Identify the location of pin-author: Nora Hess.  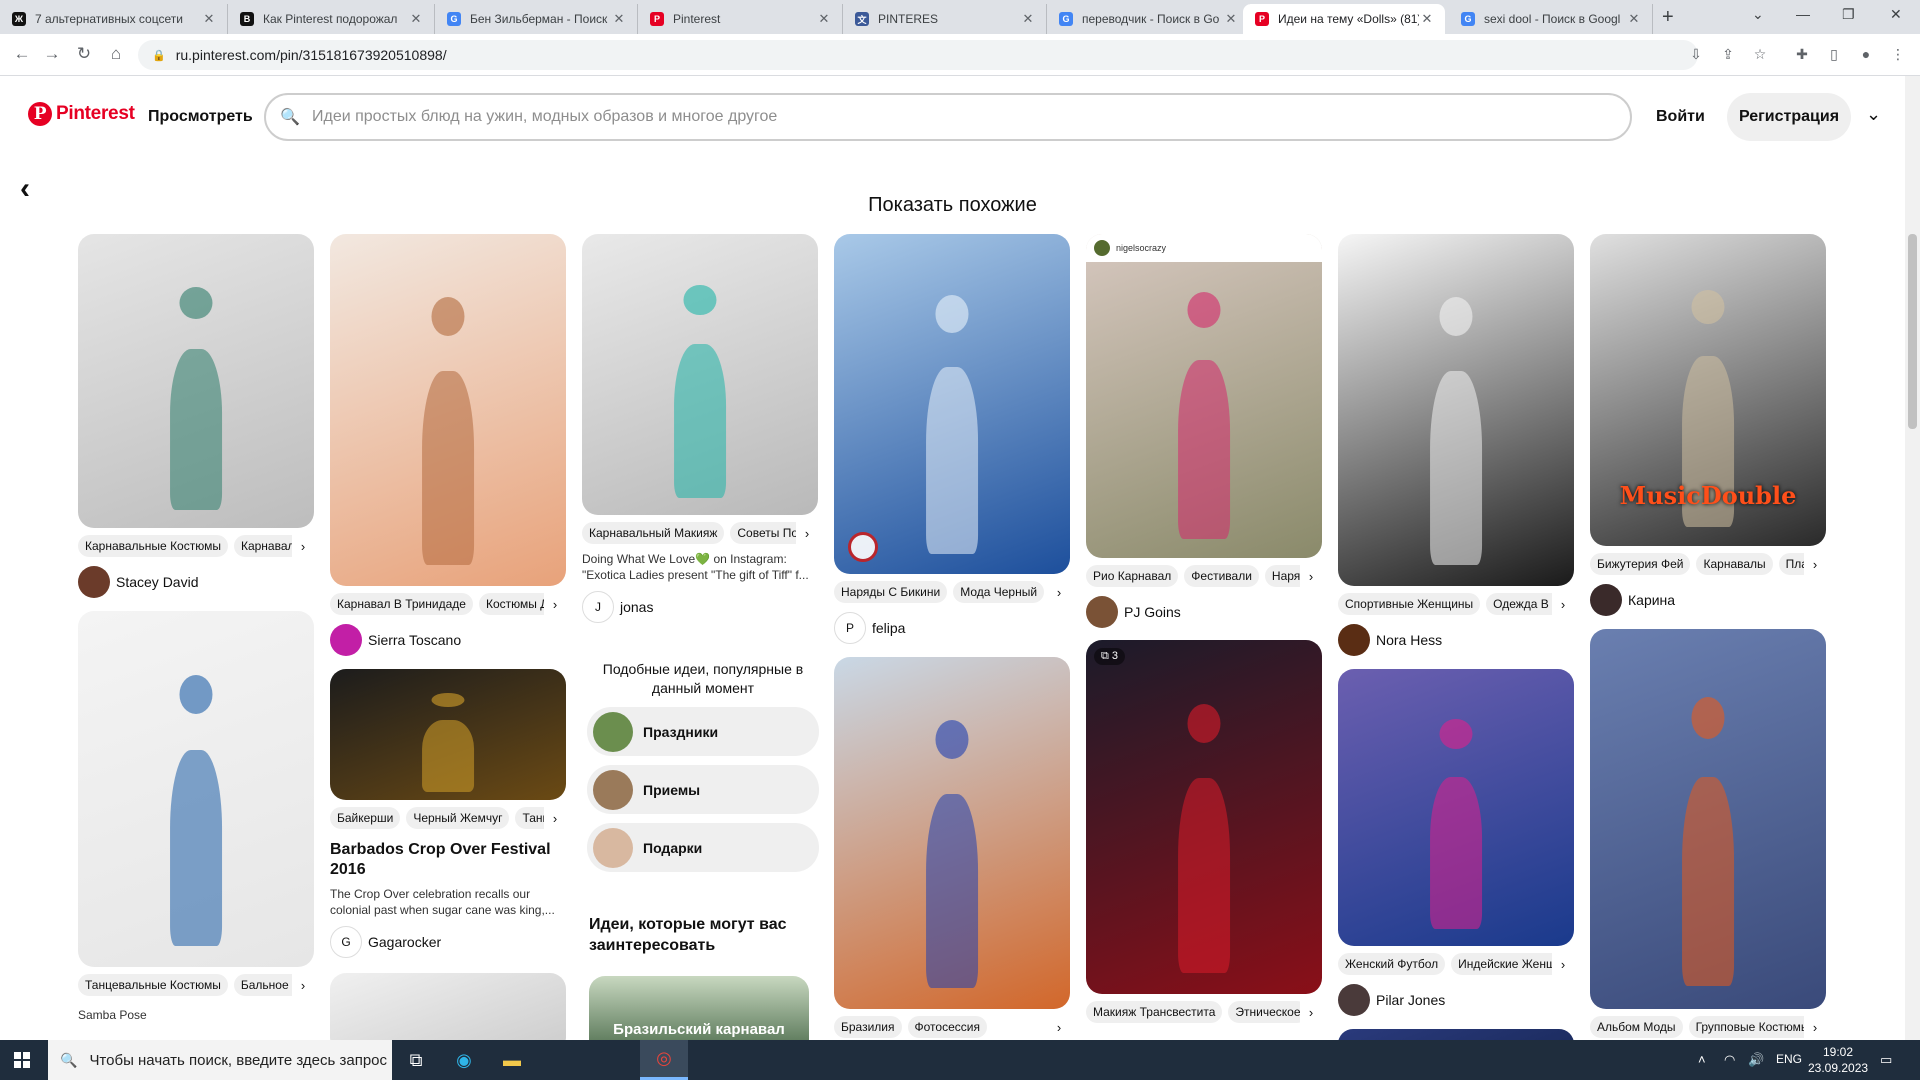
(1456, 640).